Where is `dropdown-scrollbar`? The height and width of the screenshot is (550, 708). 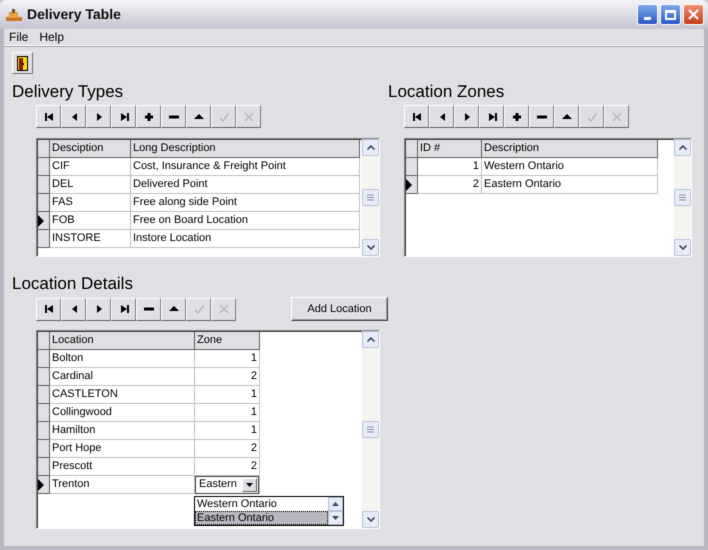 dropdown-scrollbar is located at coordinates (335, 511).